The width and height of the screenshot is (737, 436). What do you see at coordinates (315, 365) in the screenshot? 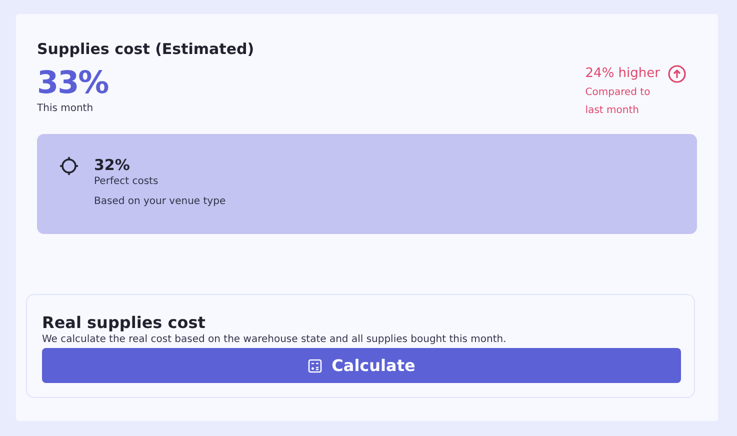
I see `calculator-icon` at bounding box center [315, 365].